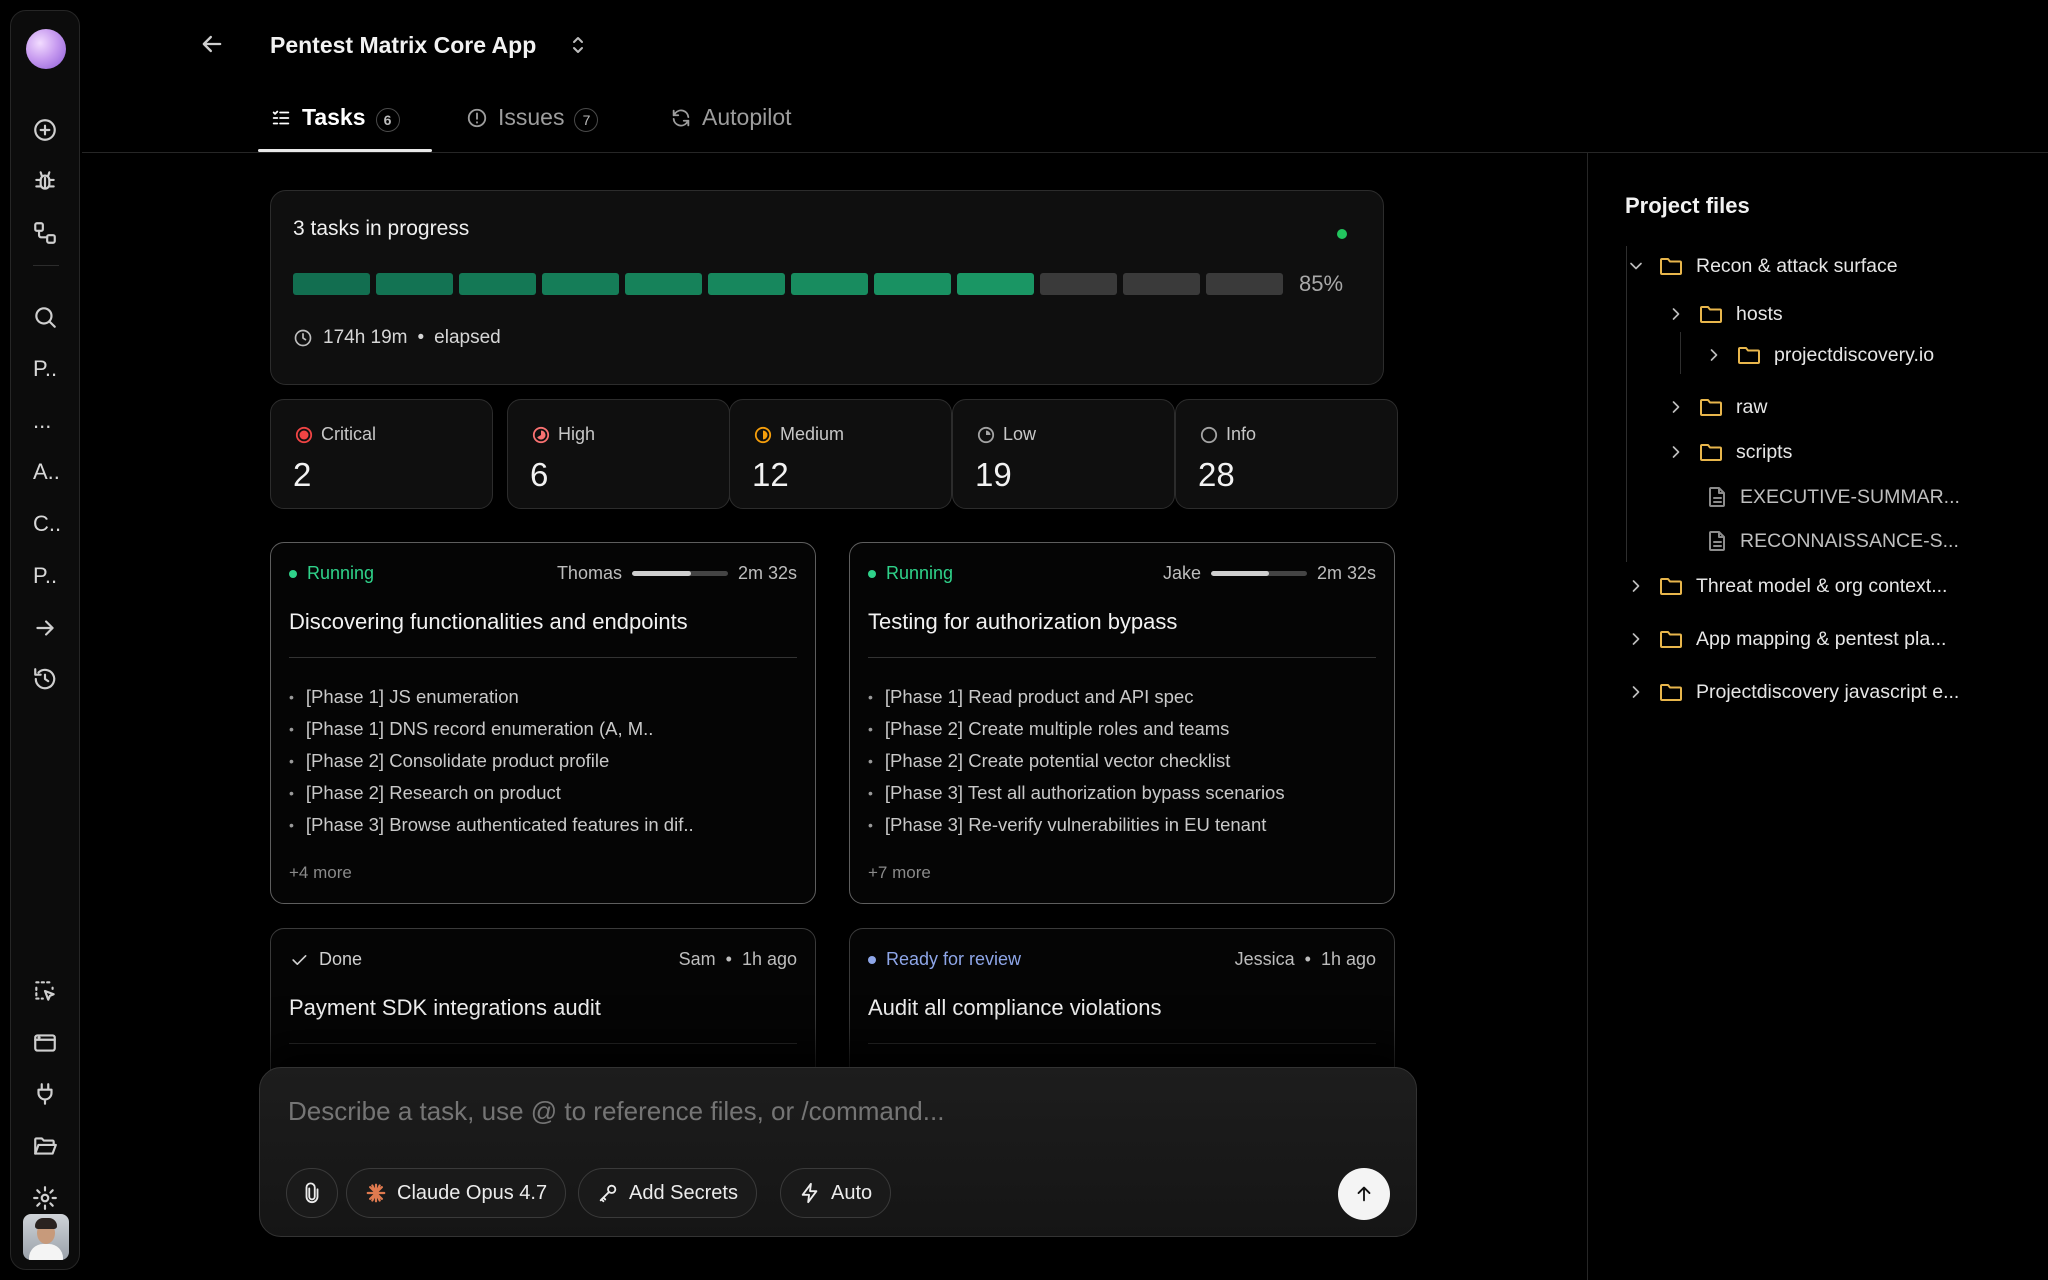 This screenshot has width=2048, height=1280. Describe the element at coordinates (667, 1193) in the screenshot. I see `add-secrets-button: Add Secrets` at that location.